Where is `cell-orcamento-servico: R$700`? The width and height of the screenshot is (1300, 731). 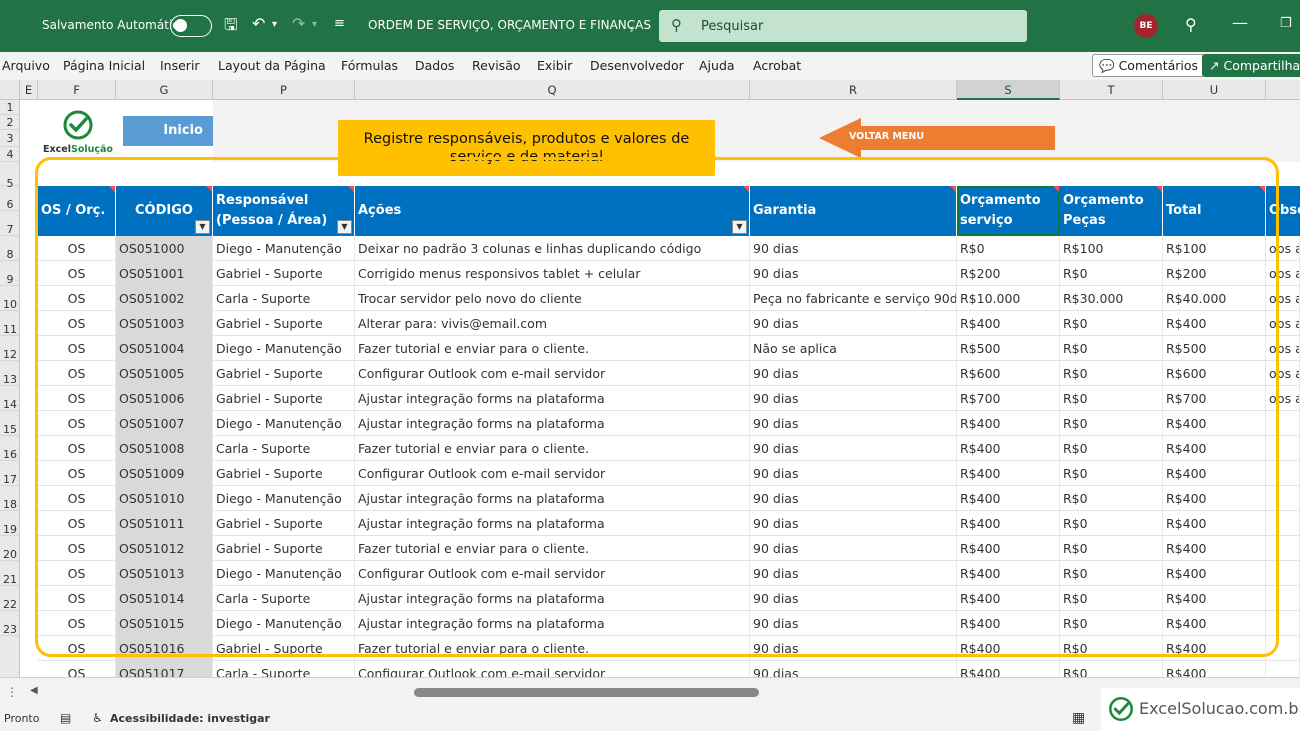
cell-orcamento-servico: R$700 is located at coordinates (1008, 398).